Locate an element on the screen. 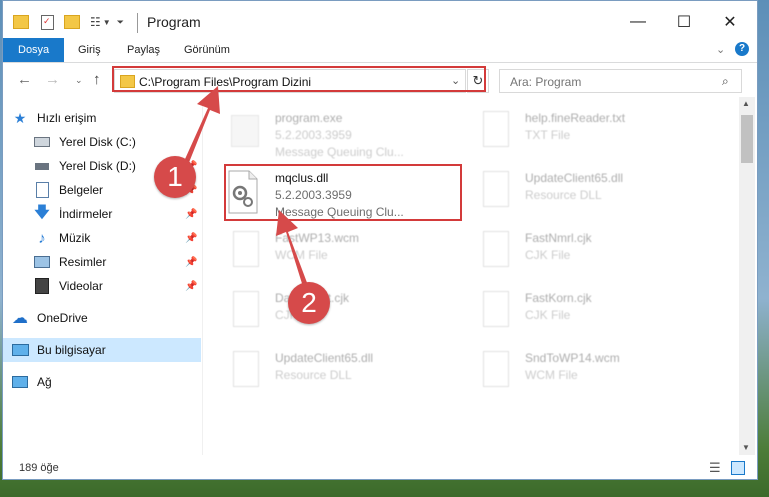 The width and height of the screenshot is (769, 497). step-badge-2: 2 is located at coordinates (309, 303).